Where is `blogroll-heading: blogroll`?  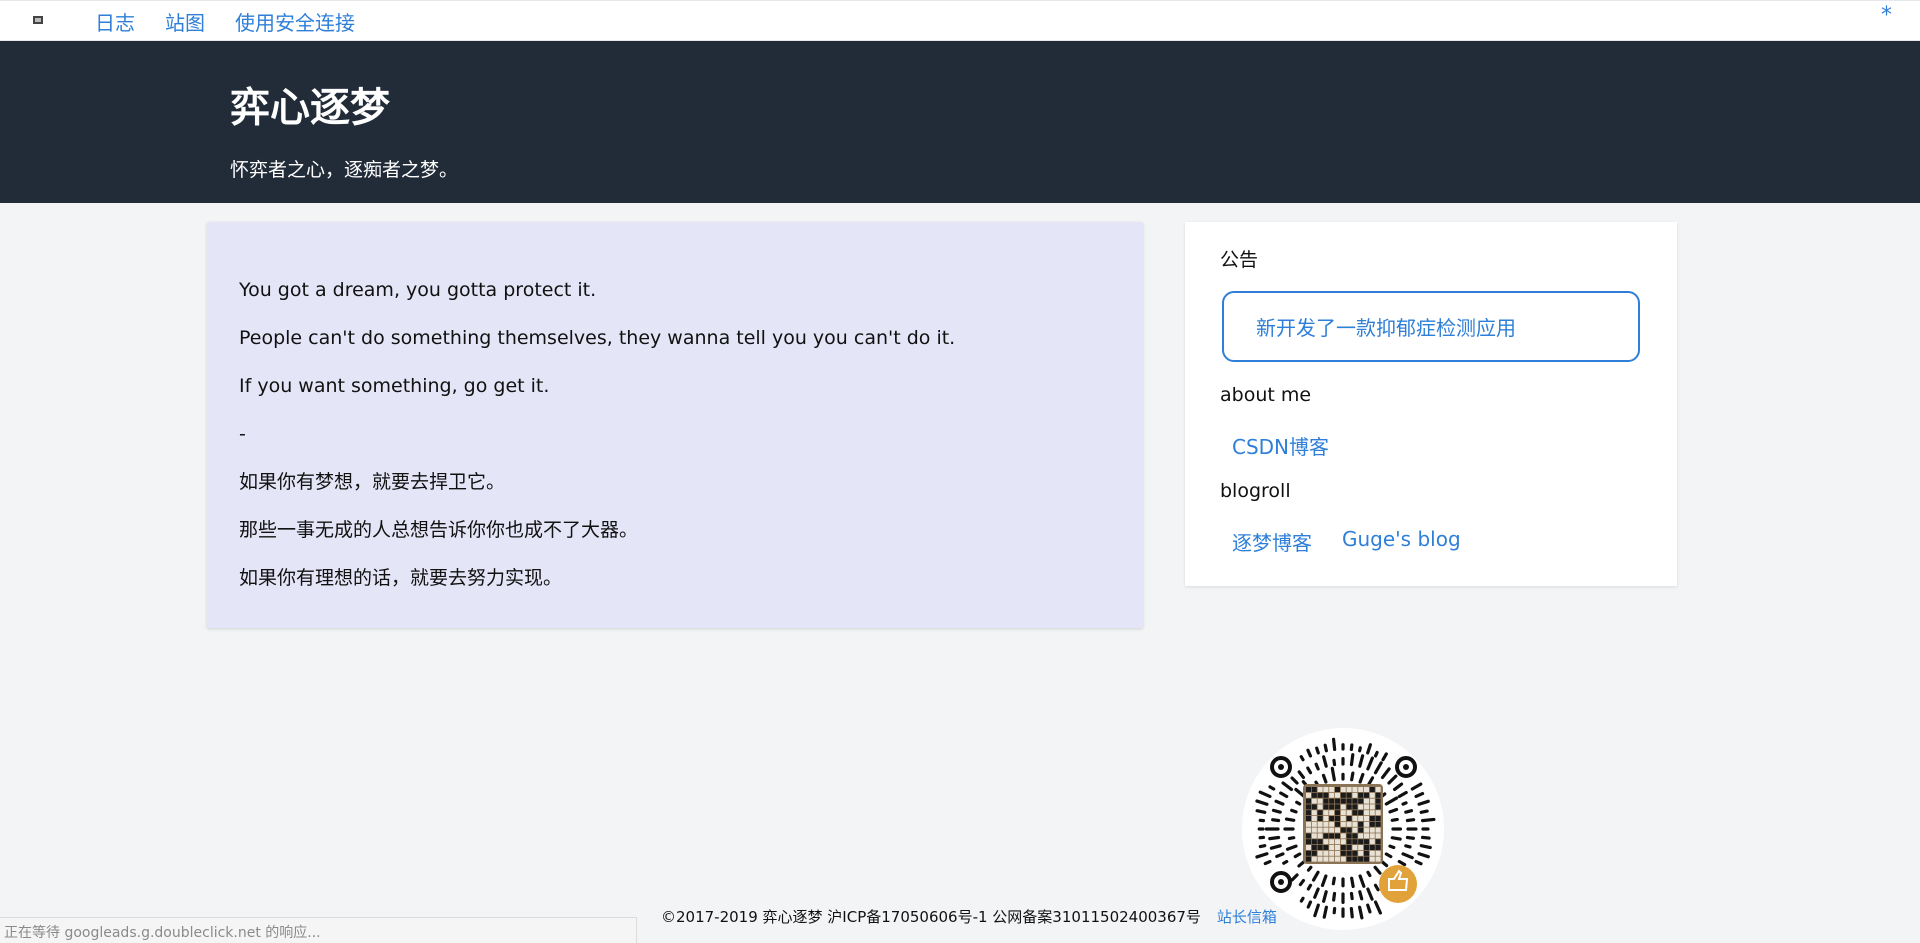
blogroll-heading: blogroll is located at coordinates (1255, 491).